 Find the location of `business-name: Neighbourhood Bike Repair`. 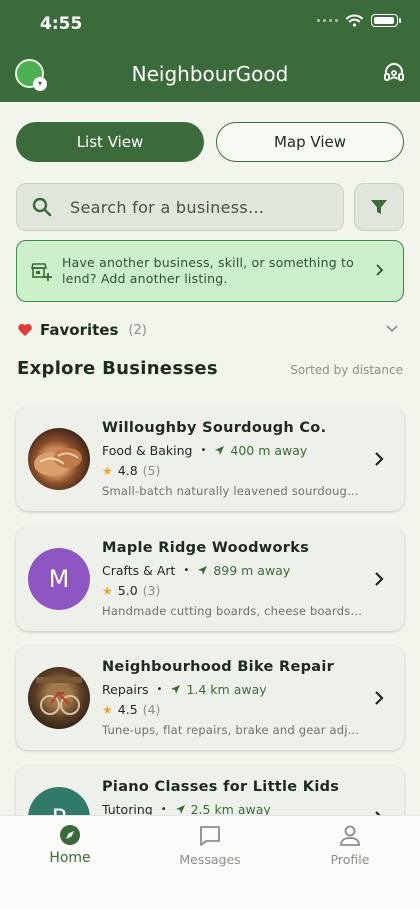

business-name: Neighbourhood Bike Repair is located at coordinates (218, 667).